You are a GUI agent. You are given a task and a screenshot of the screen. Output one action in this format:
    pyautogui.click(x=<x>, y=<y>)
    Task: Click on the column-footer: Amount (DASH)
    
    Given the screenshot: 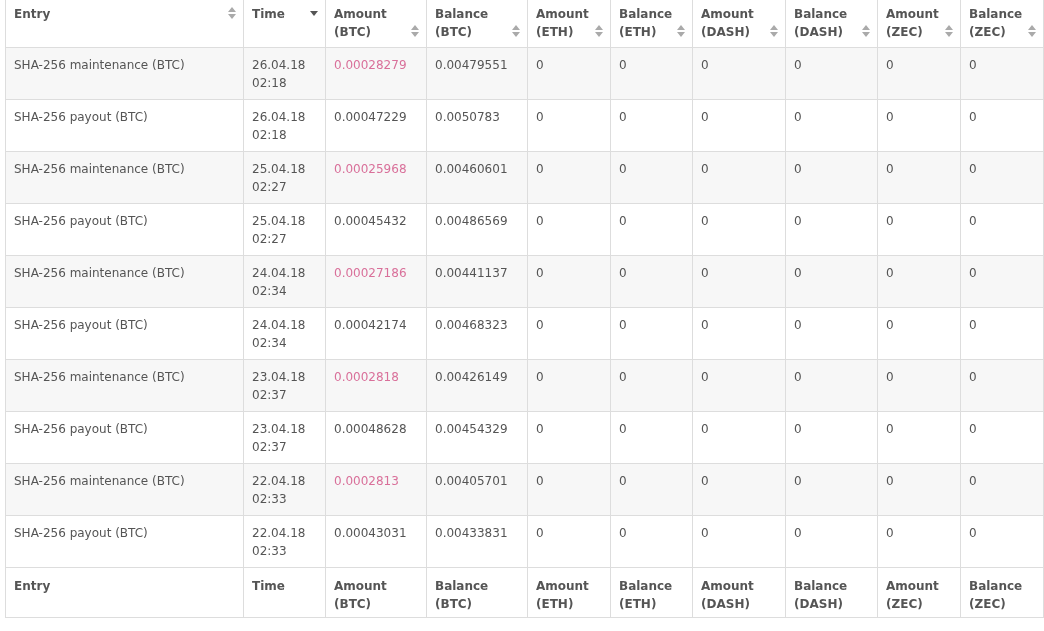 What is the action you would take?
    pyautogui.click(x=727, y=595)
    